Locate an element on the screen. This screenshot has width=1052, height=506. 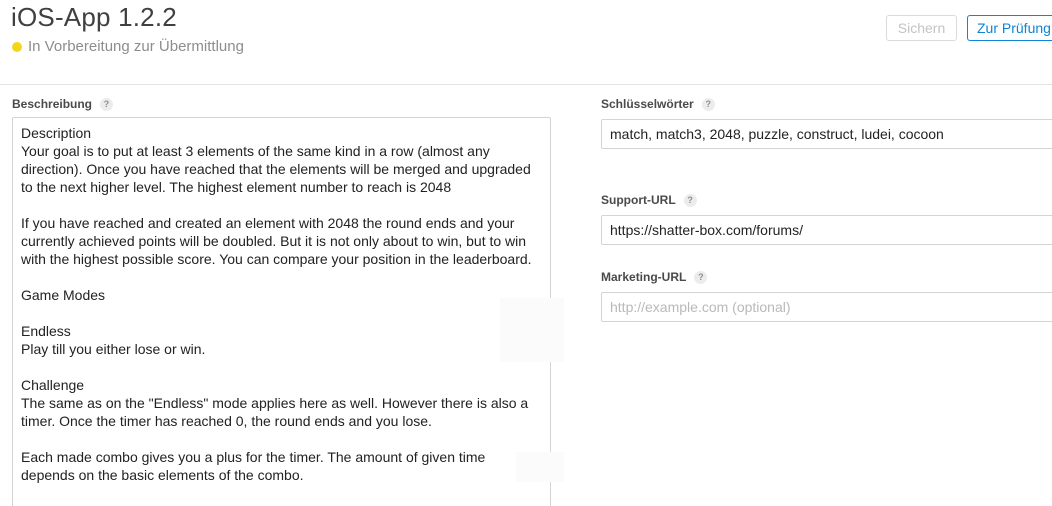
status-dot-icon is located at coordinates (17, 46).